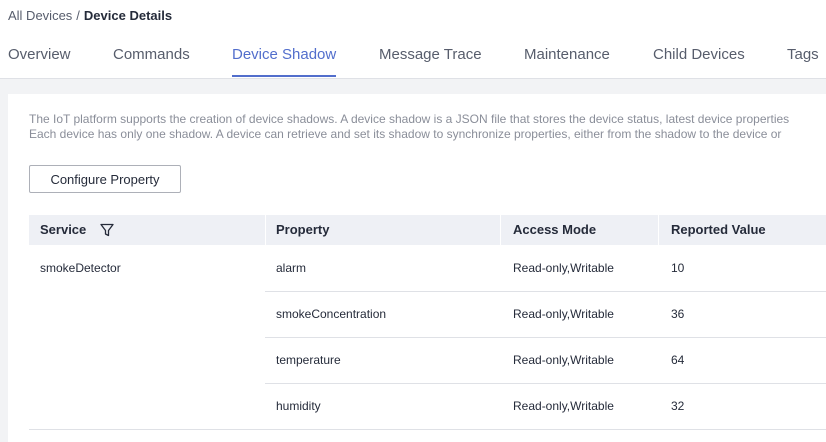  What do you see at coordinates (678, 406) in the screenshot?
I see `reported-value-cell: 32` at bounding box center [678, 406].